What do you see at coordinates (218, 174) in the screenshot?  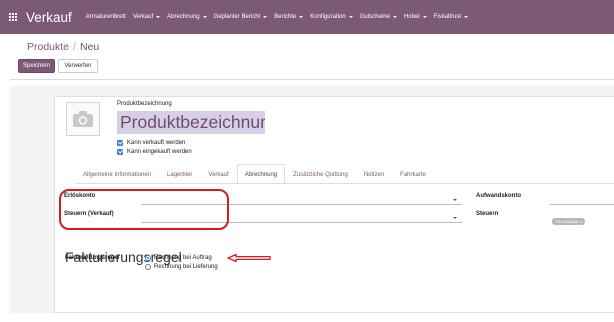 I see `tab-sales: Verkauf` at bounding box center [218, 174].